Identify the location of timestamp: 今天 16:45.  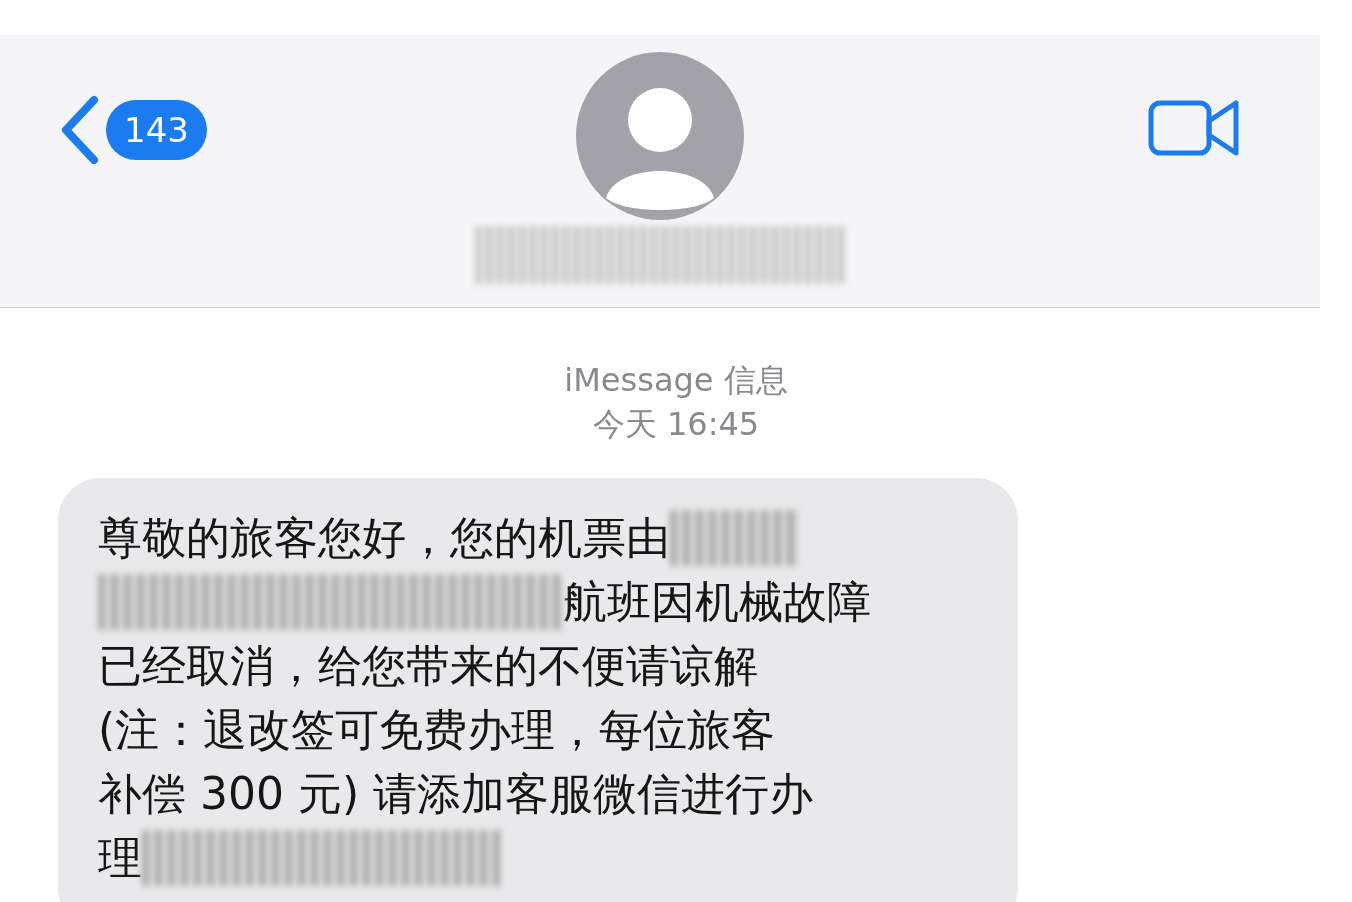
(676, 424).